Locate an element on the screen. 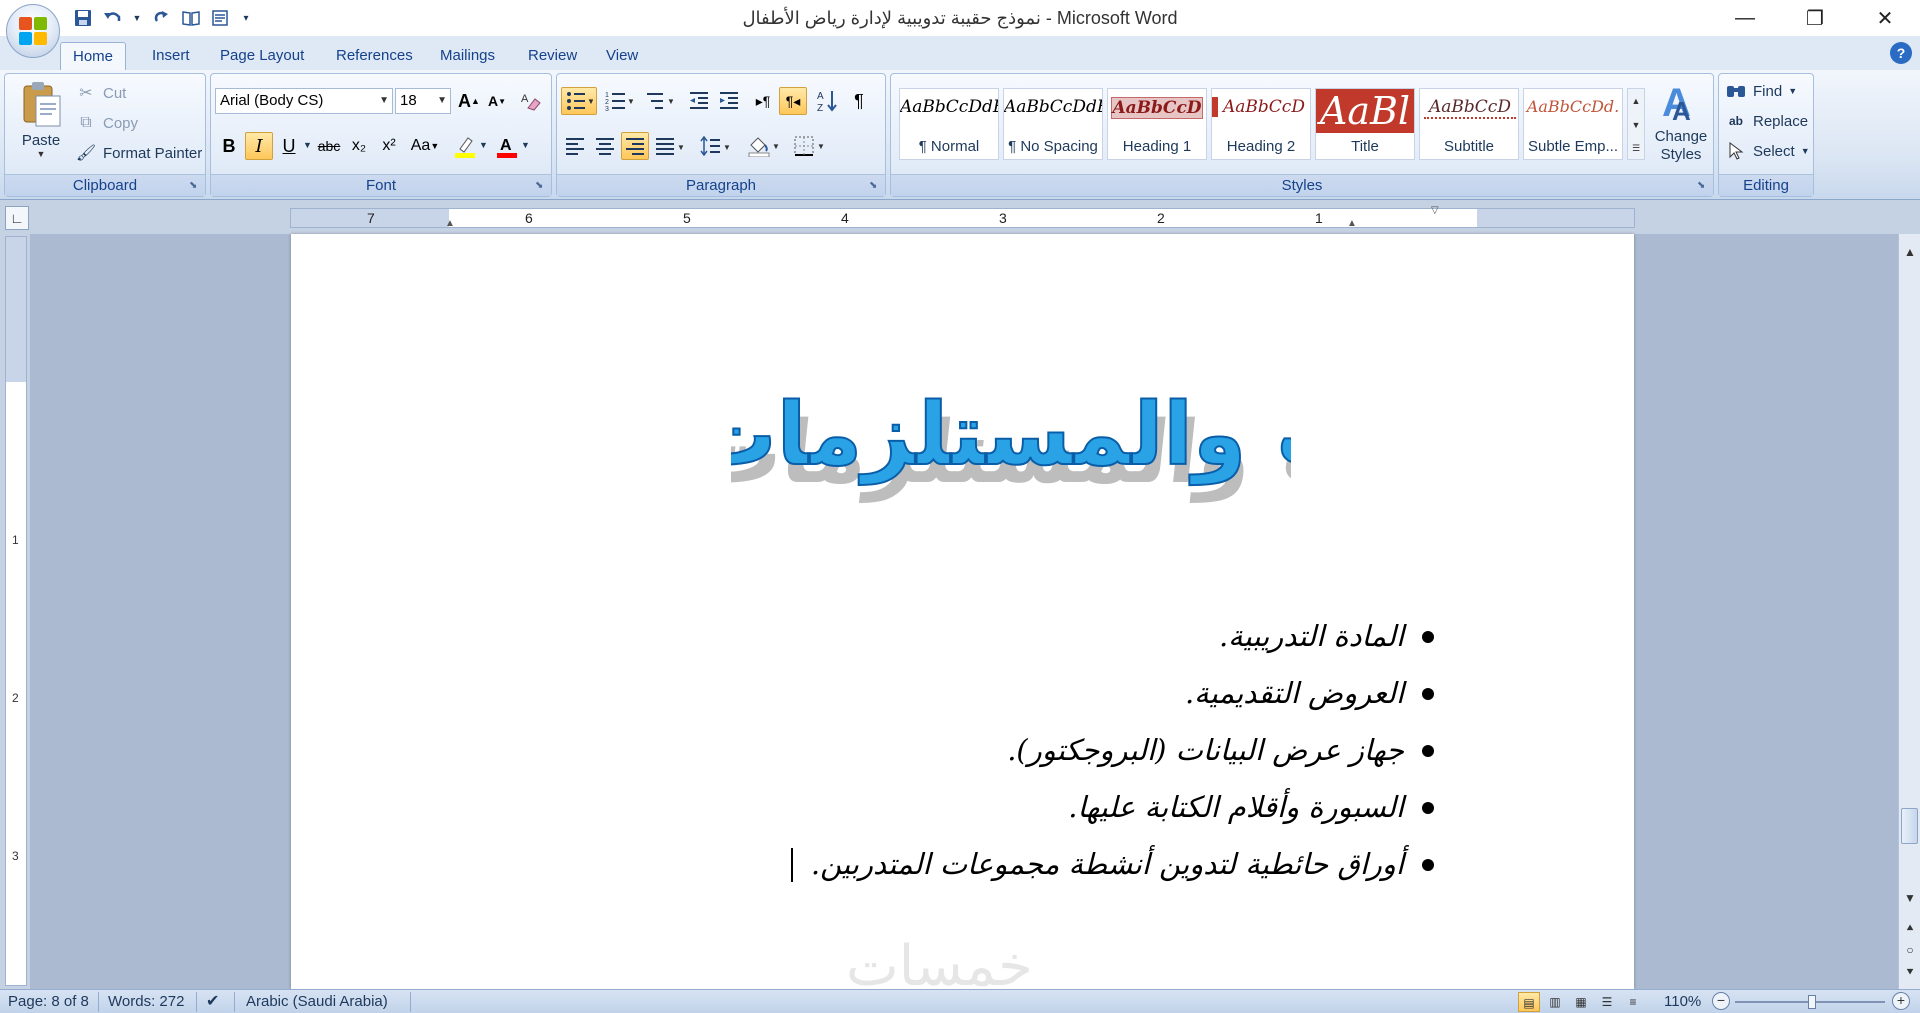 The height and width of the screenshot is (1013, 1920). tab-insert: Insert is located at coordinates (171, 56).